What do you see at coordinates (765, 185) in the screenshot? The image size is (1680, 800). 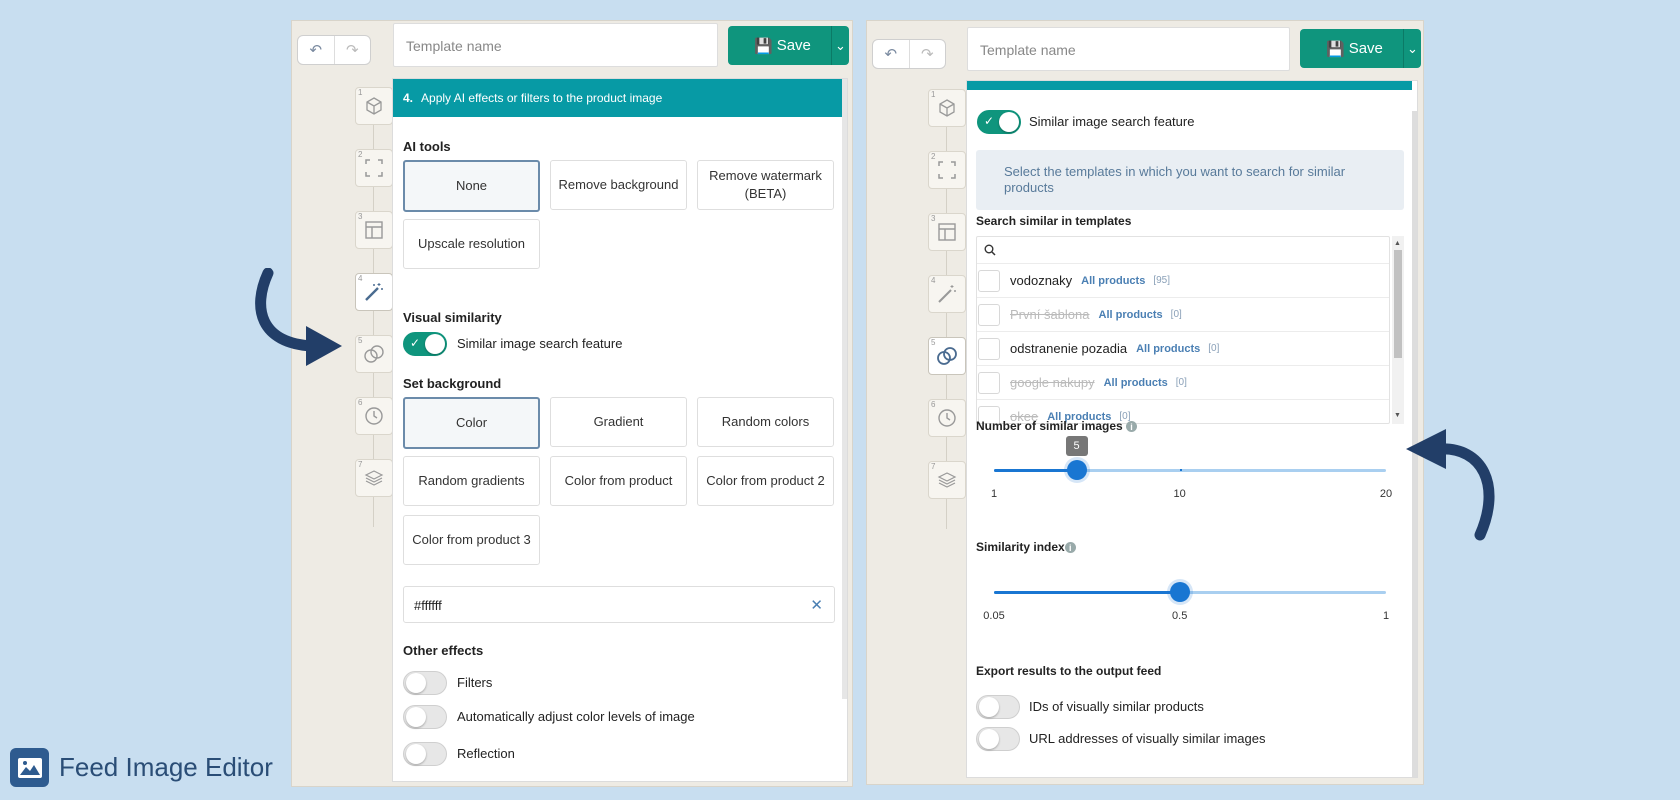 I see `ai-option-remove-watermark: Remove watermark (BETA)` at bounding box center [765, 185].